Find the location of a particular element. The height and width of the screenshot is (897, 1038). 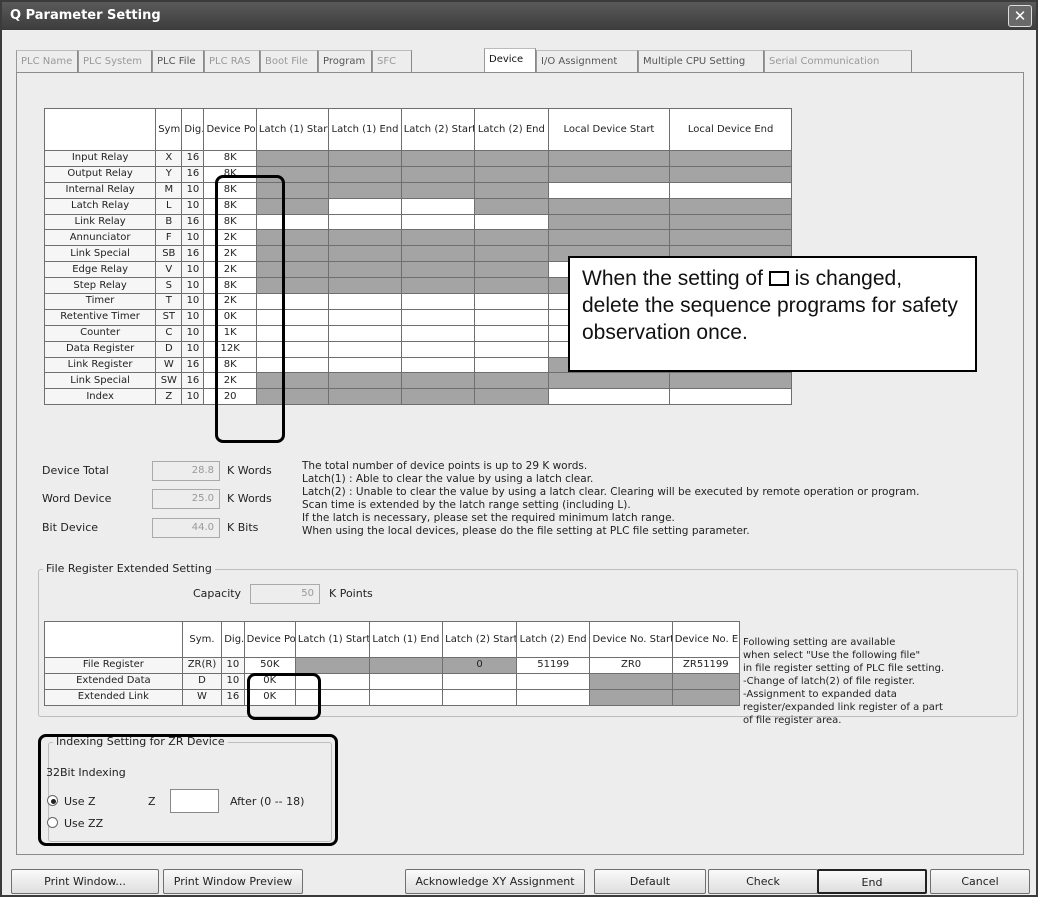

capacity-value: 50 is located at coordinates (285, 594).